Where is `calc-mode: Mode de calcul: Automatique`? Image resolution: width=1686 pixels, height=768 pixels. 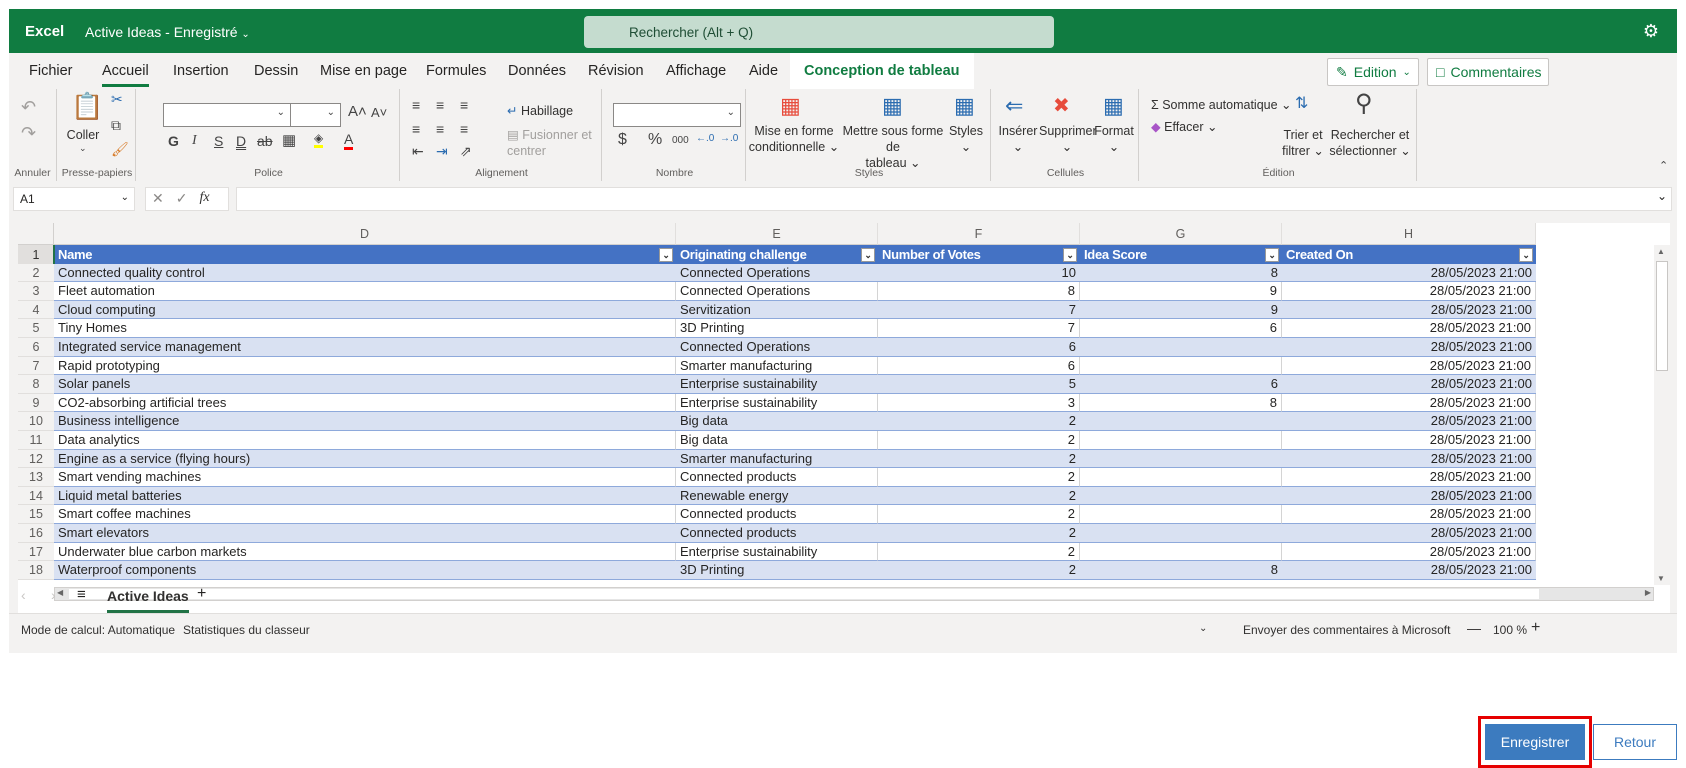 calc-mode: Mode de calcul: Automatique is located at coordinates (98, 630).